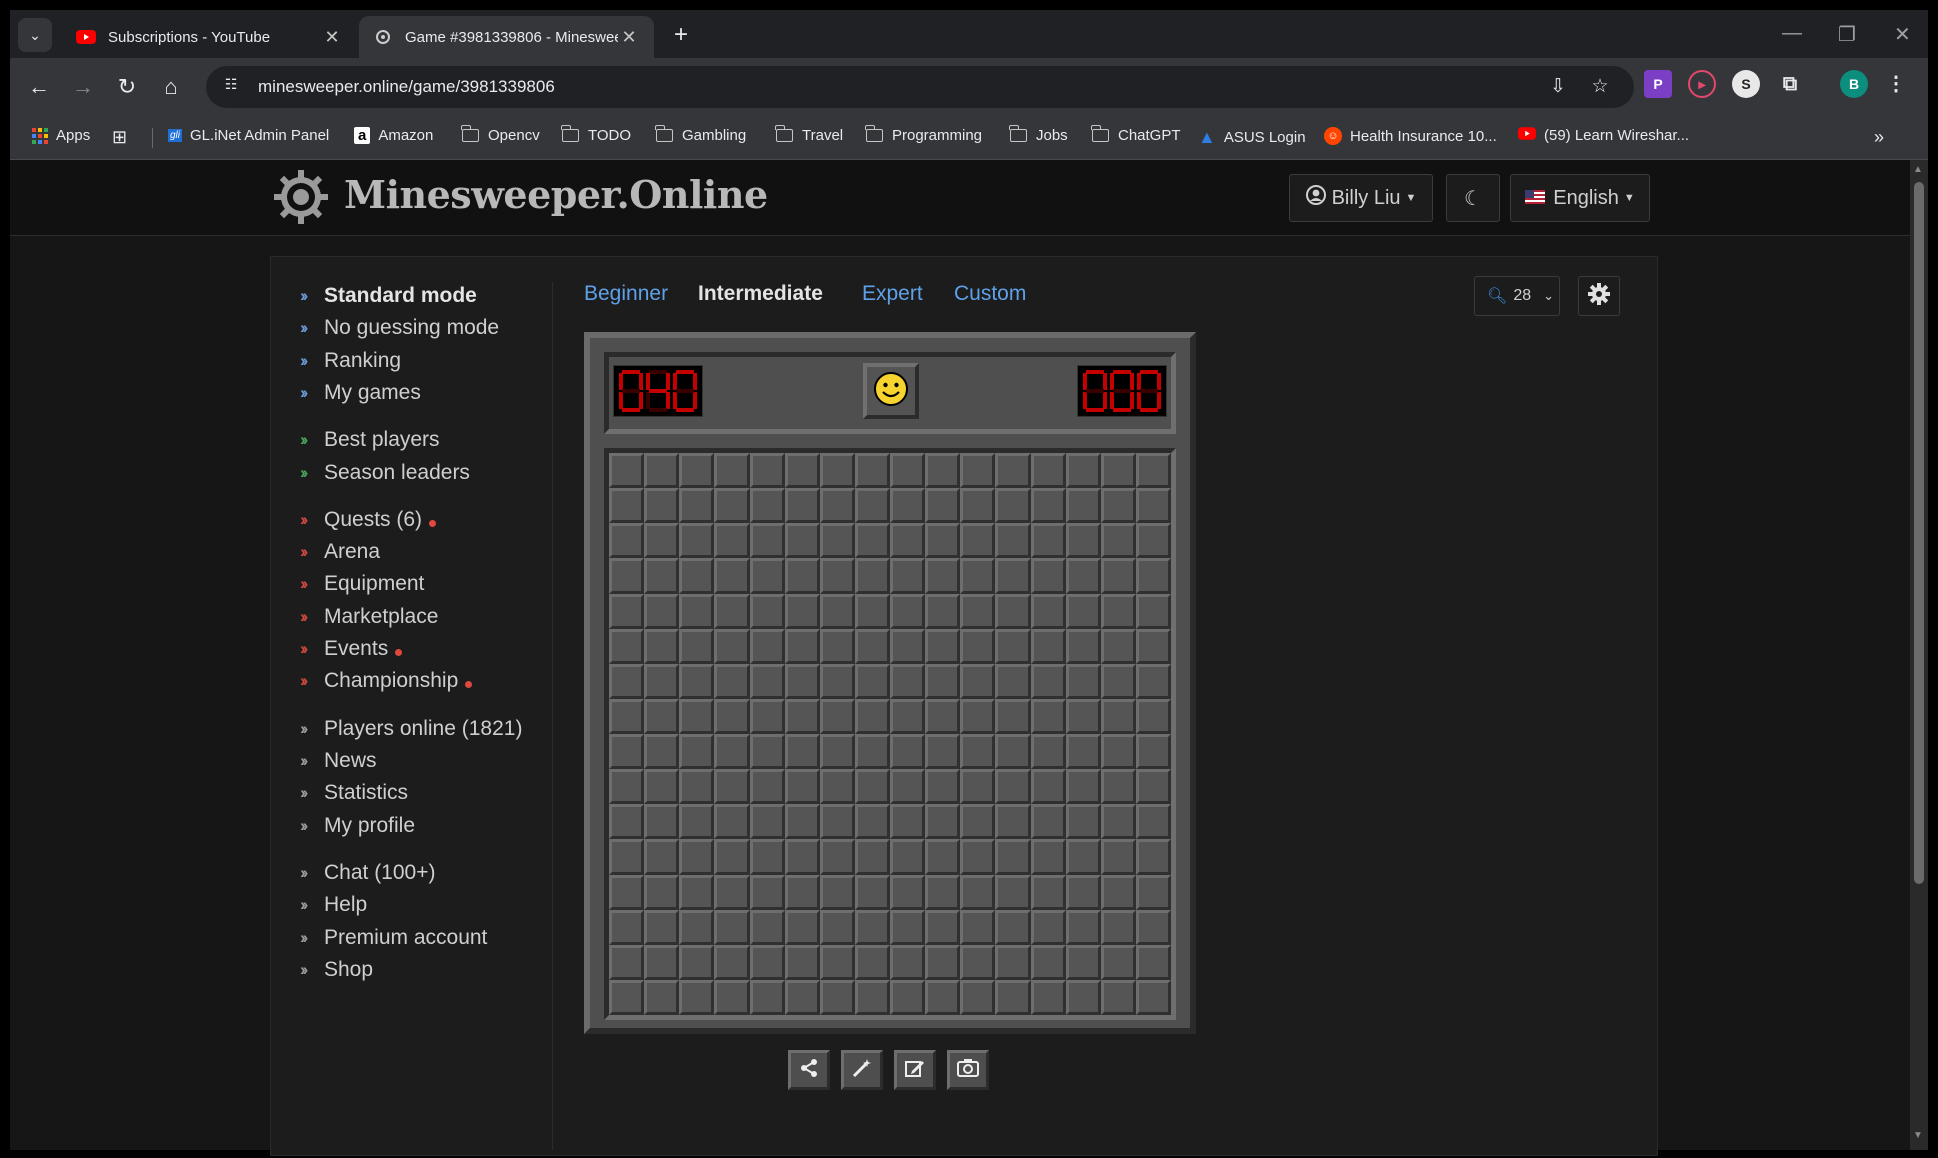 This screenshot has height=1158, width=1938. Describe the element at coordinates (1792, 33) in the screenshot. I see `minimize-icon: —` at that location.